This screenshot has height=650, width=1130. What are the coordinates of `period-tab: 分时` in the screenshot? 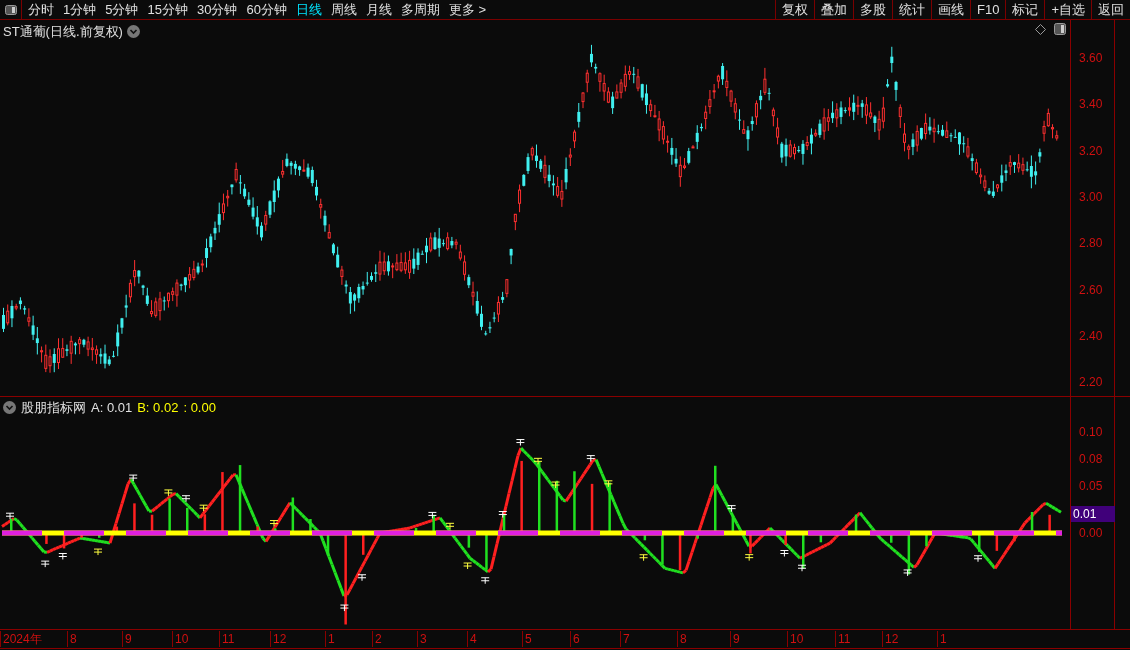 It's located at (41, 10).